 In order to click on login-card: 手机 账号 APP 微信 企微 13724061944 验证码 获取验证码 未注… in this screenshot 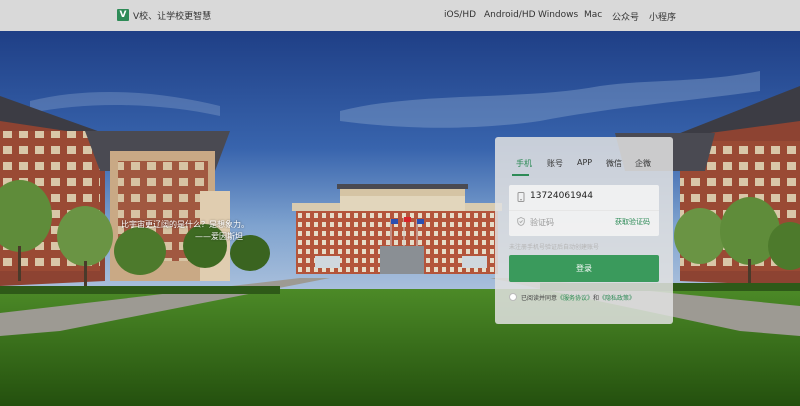, I will do `click(584, 230)`.